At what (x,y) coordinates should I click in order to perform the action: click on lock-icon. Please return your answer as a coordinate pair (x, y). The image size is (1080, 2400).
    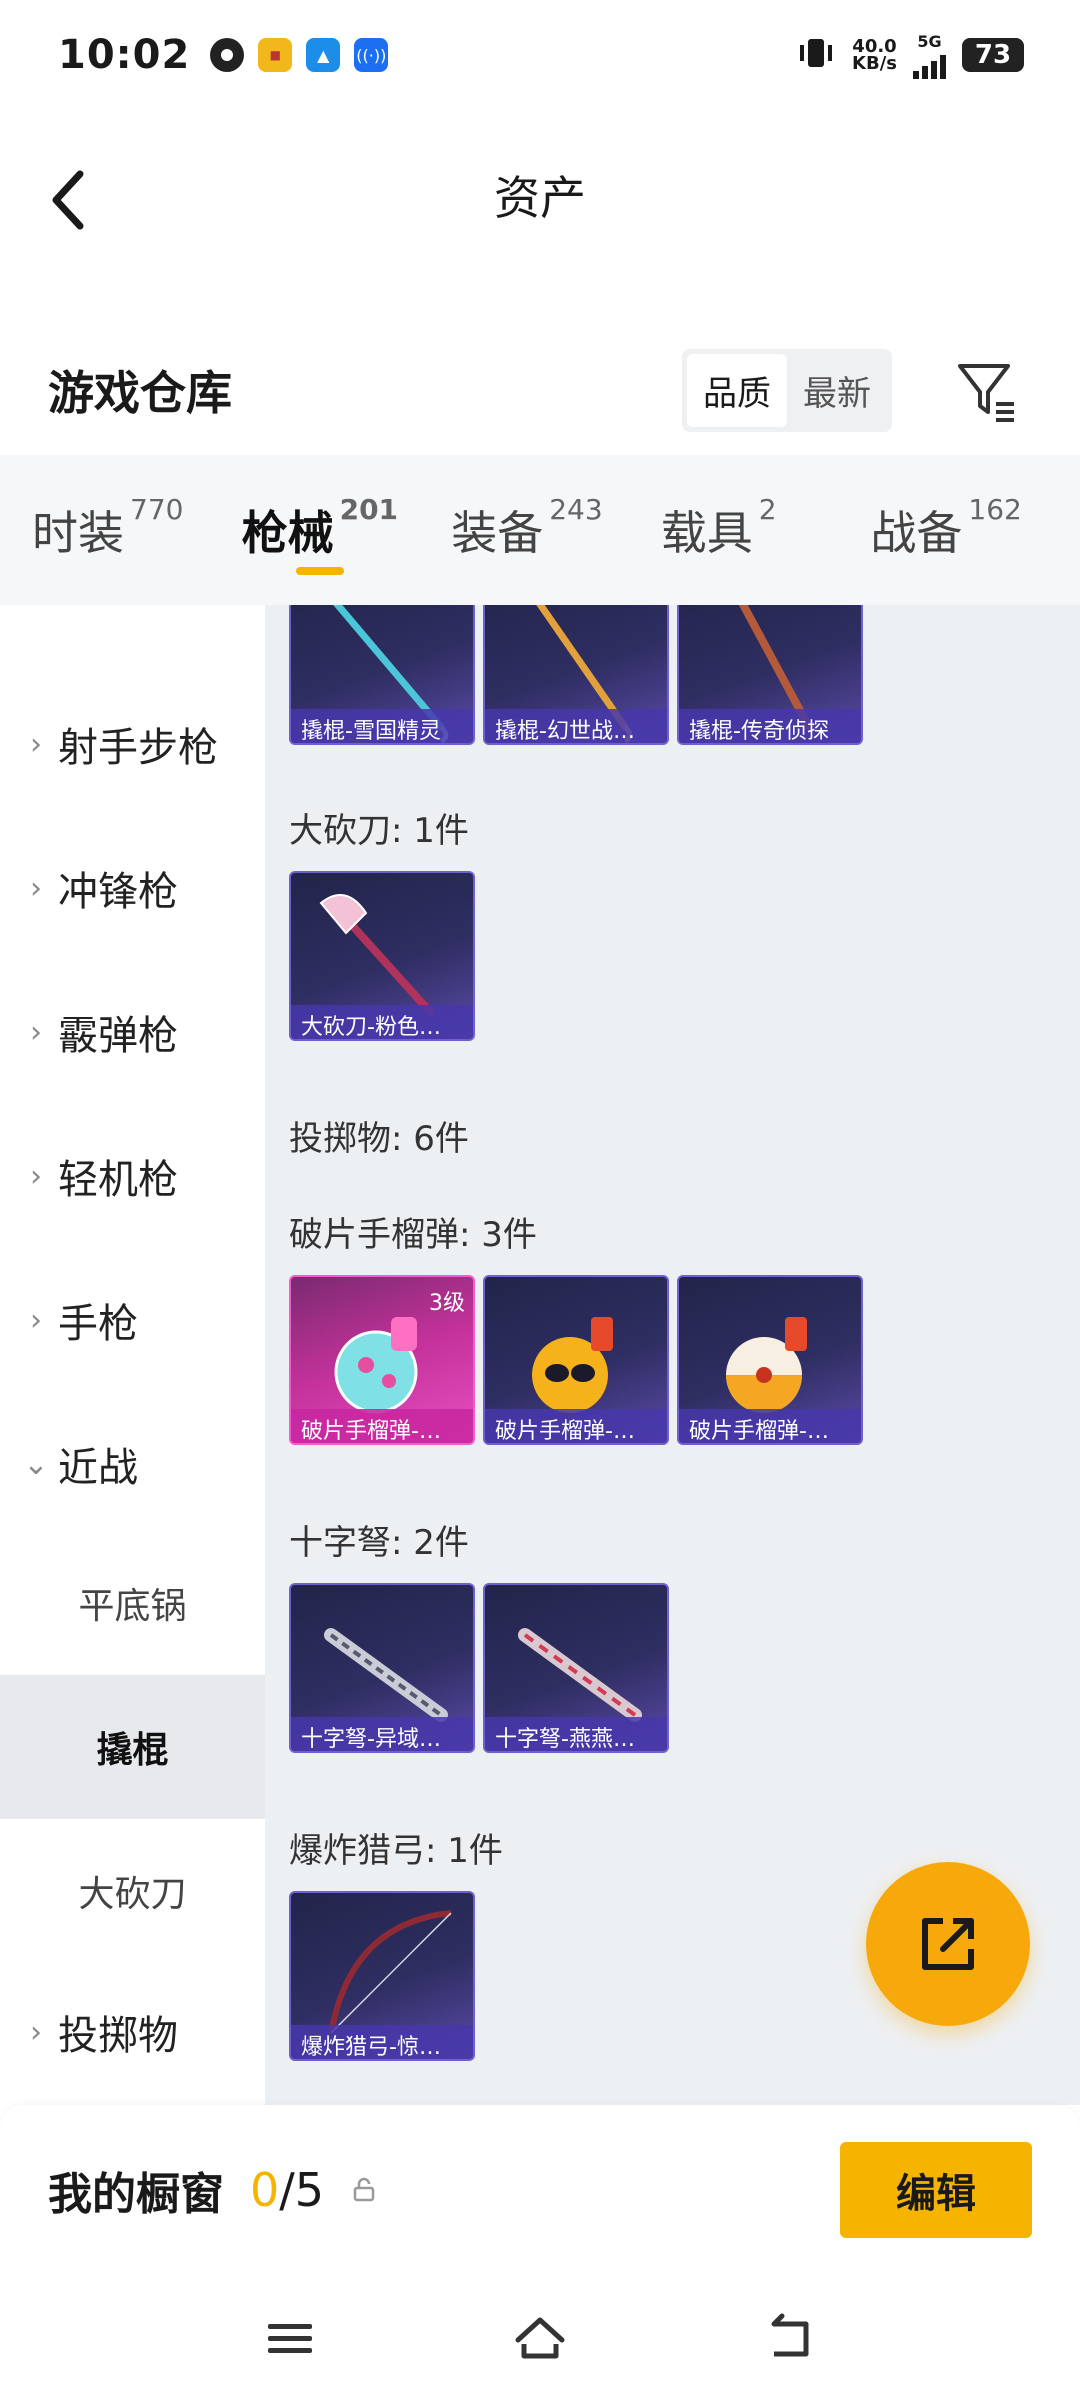
    Looking at the image, I should click on (364, 2189).